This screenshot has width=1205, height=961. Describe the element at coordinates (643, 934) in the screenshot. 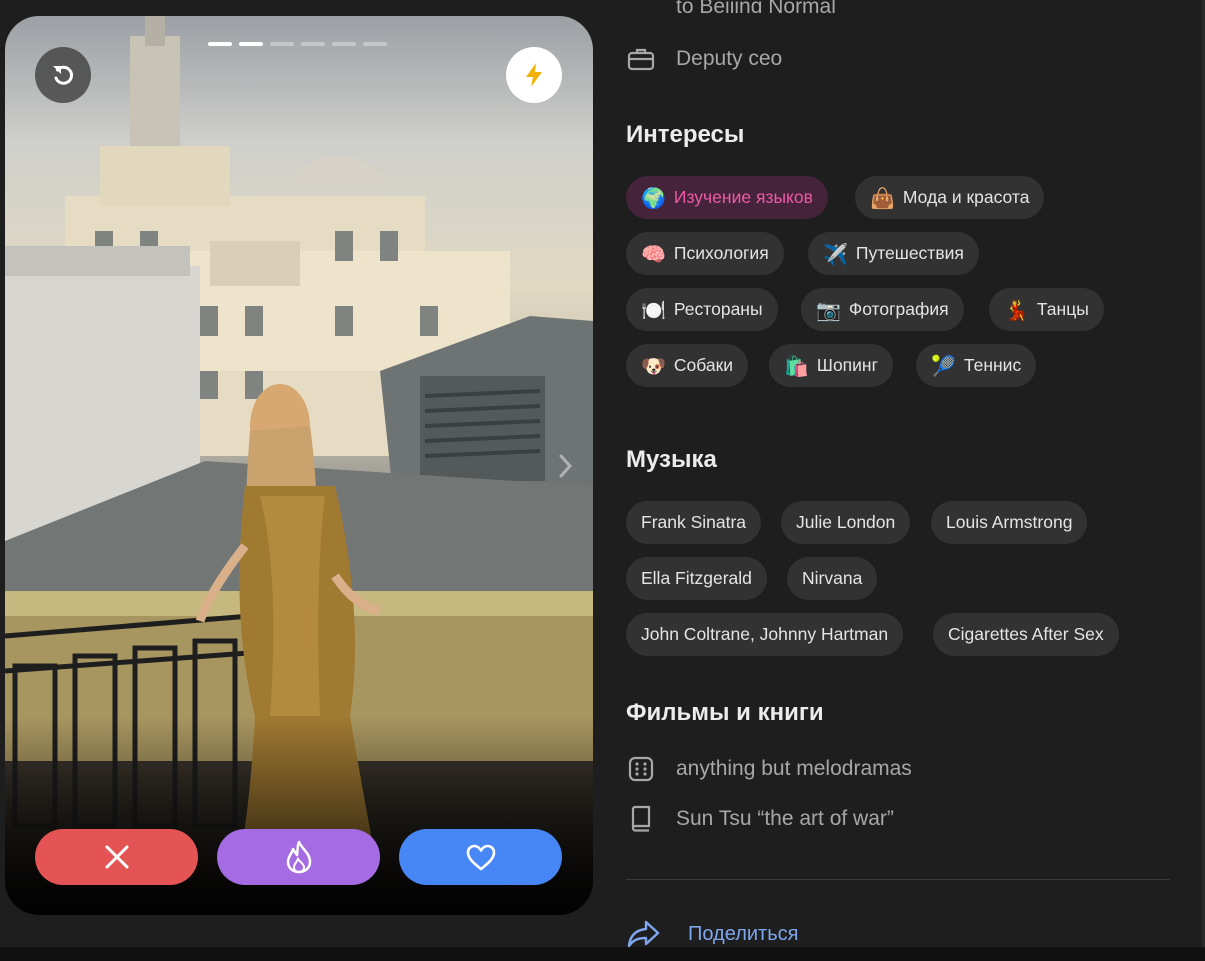

I see `share-icon` at that location.